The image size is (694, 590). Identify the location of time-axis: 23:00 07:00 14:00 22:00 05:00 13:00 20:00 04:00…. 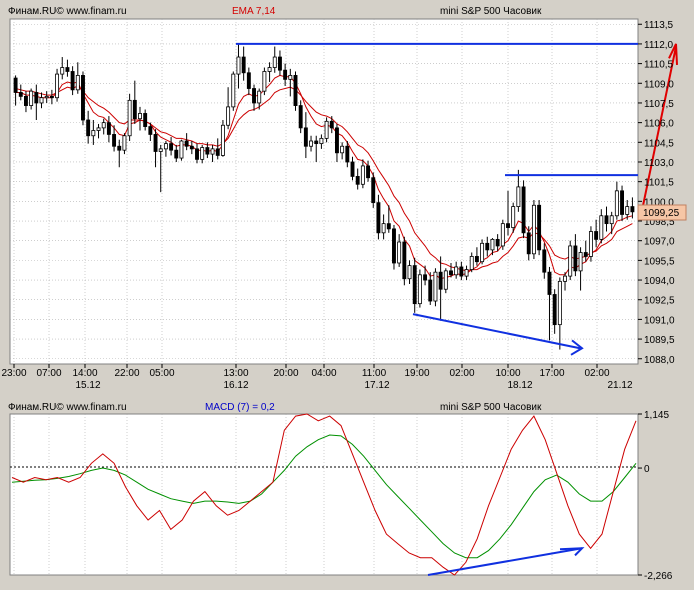
(317, 377).